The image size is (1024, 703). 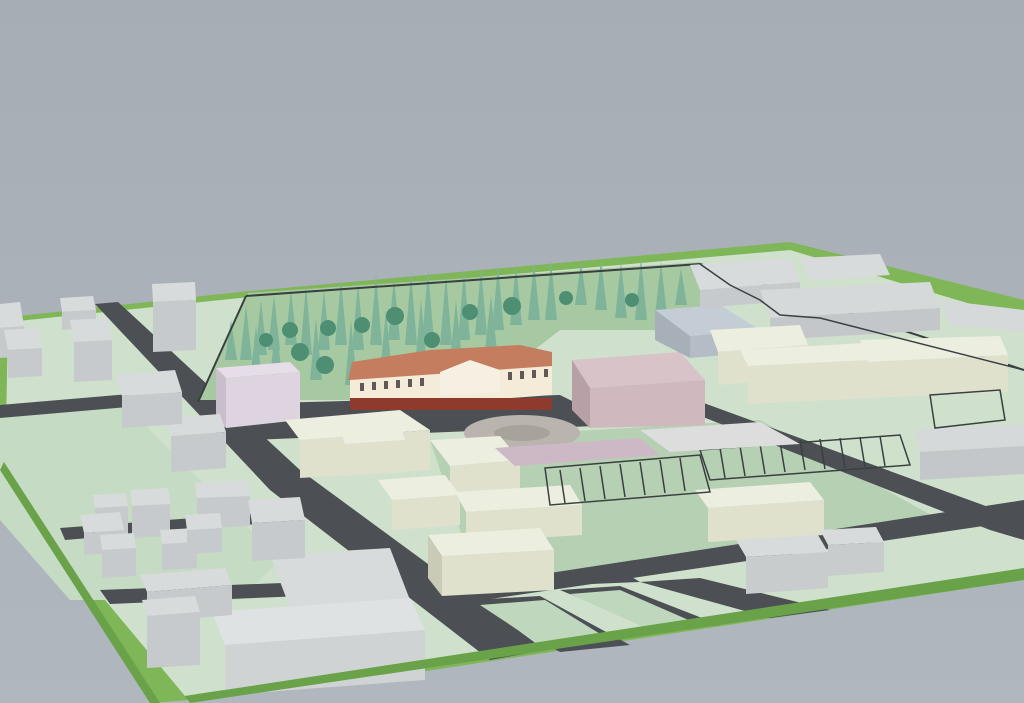 What do you see at coordinates (173, 640) in the screenshot?
I see `building-sw-4-side` at bounding box center [173, 640].